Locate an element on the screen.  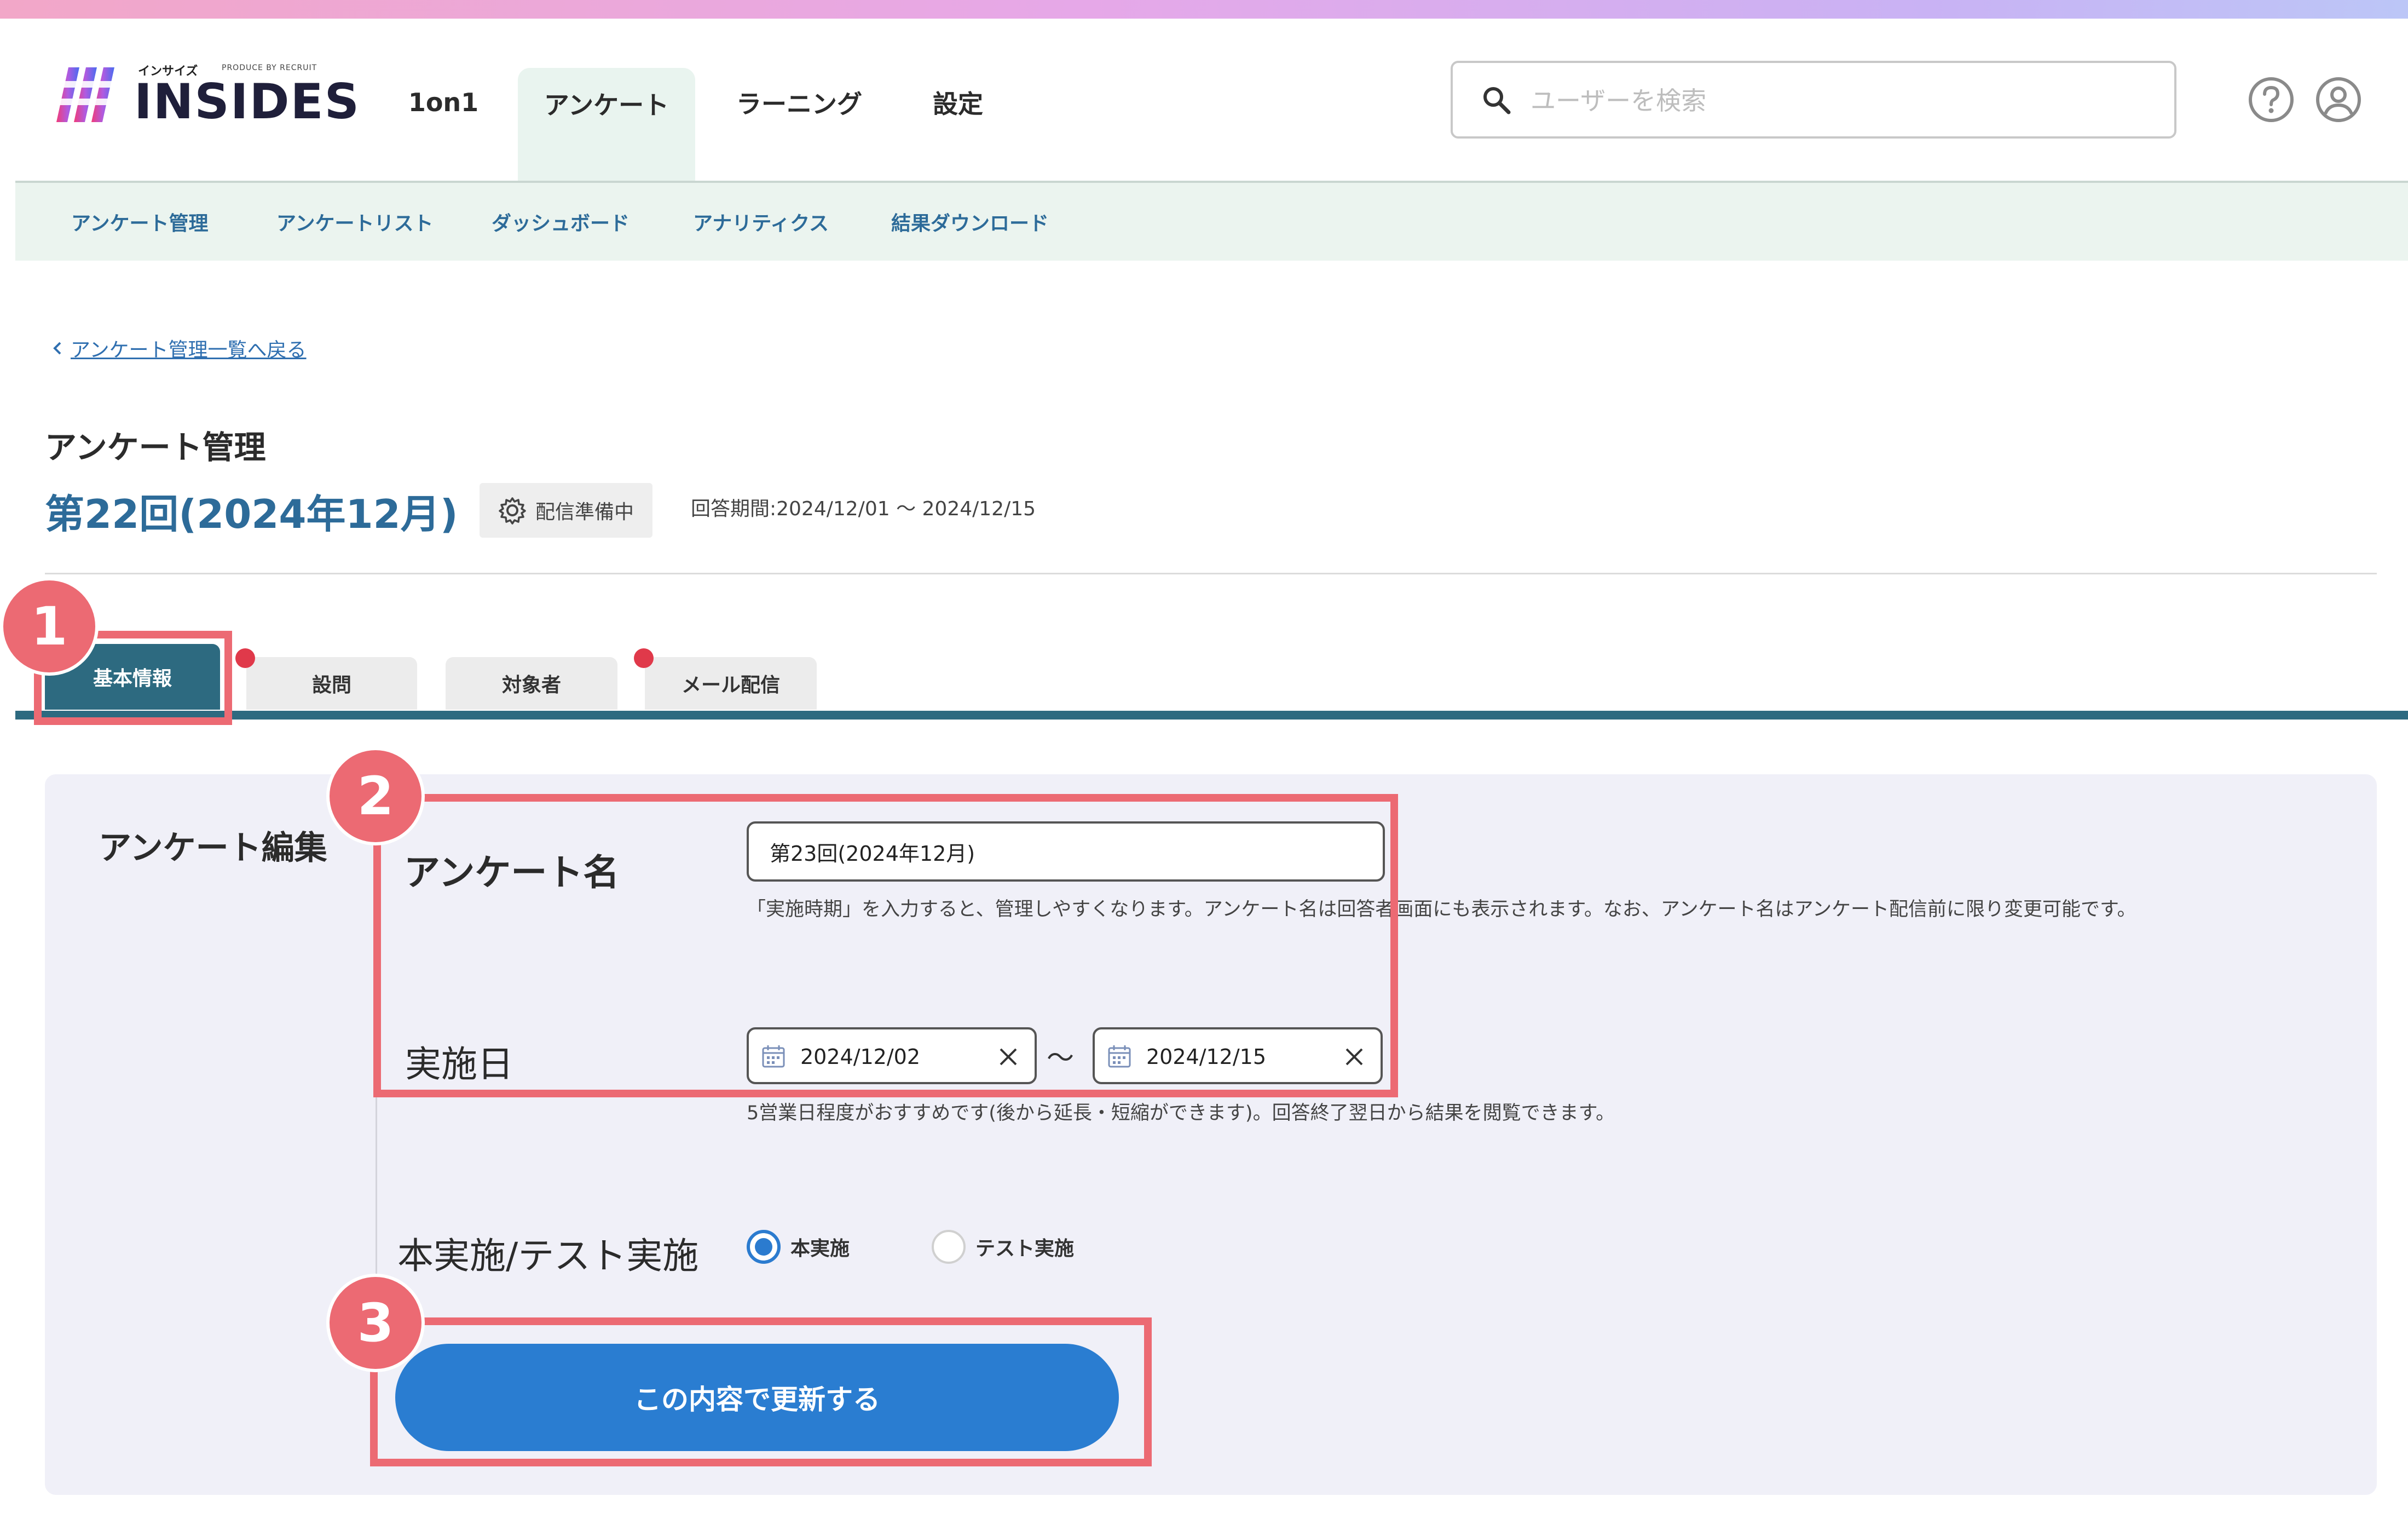
radio-production-run: 本実施 is located at coordinates (799, 1247).